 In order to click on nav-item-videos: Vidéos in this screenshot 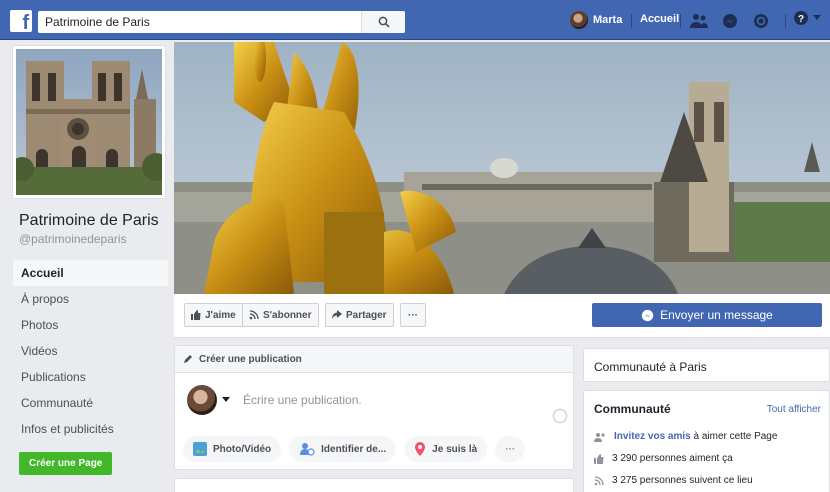, I will do `click(90, 351)`.